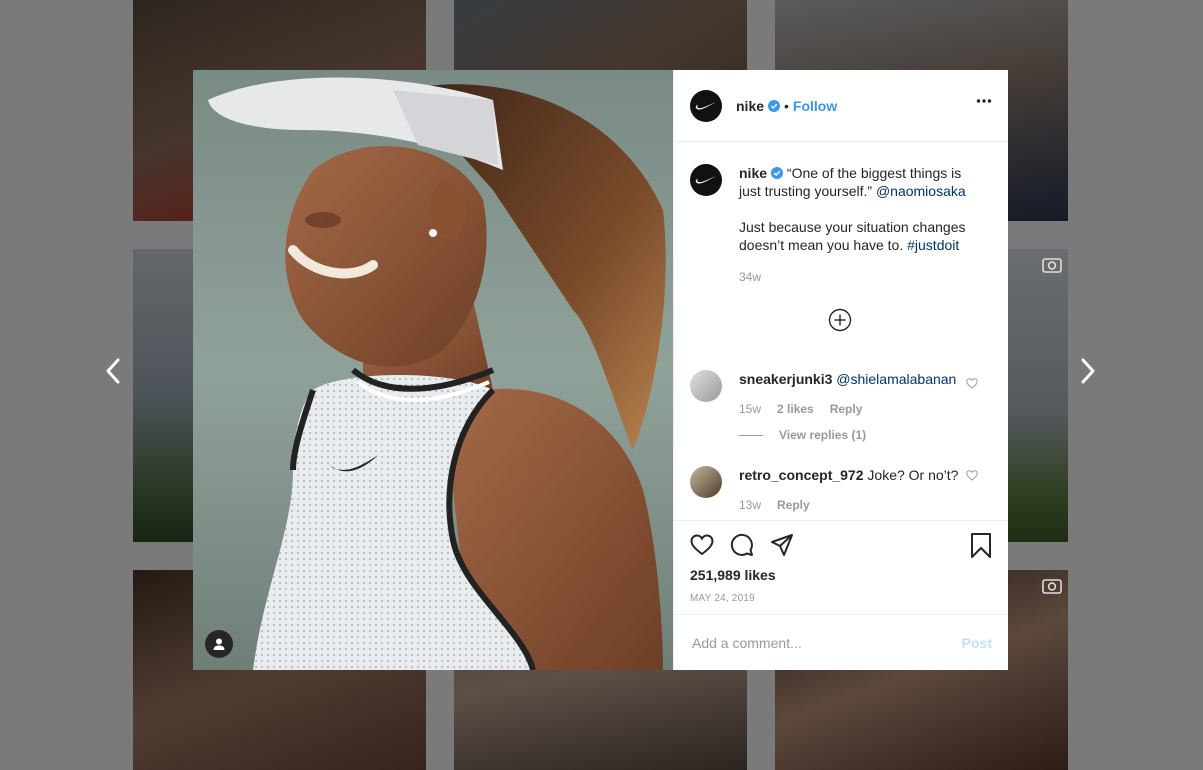 This screenshot has height=770, width=1203. I want to click on replies-divider, so click(751, 435).